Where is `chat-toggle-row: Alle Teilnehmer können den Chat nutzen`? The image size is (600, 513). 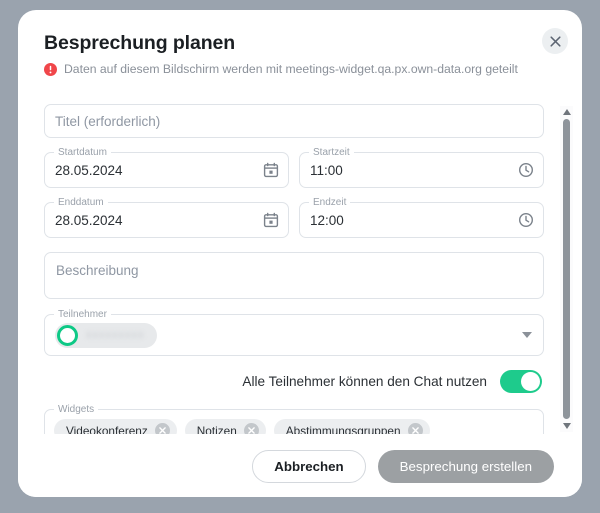 chat-toggle-row: Alle Teilnehmer können den Chat nutzen is located at coordinates (294, 381).